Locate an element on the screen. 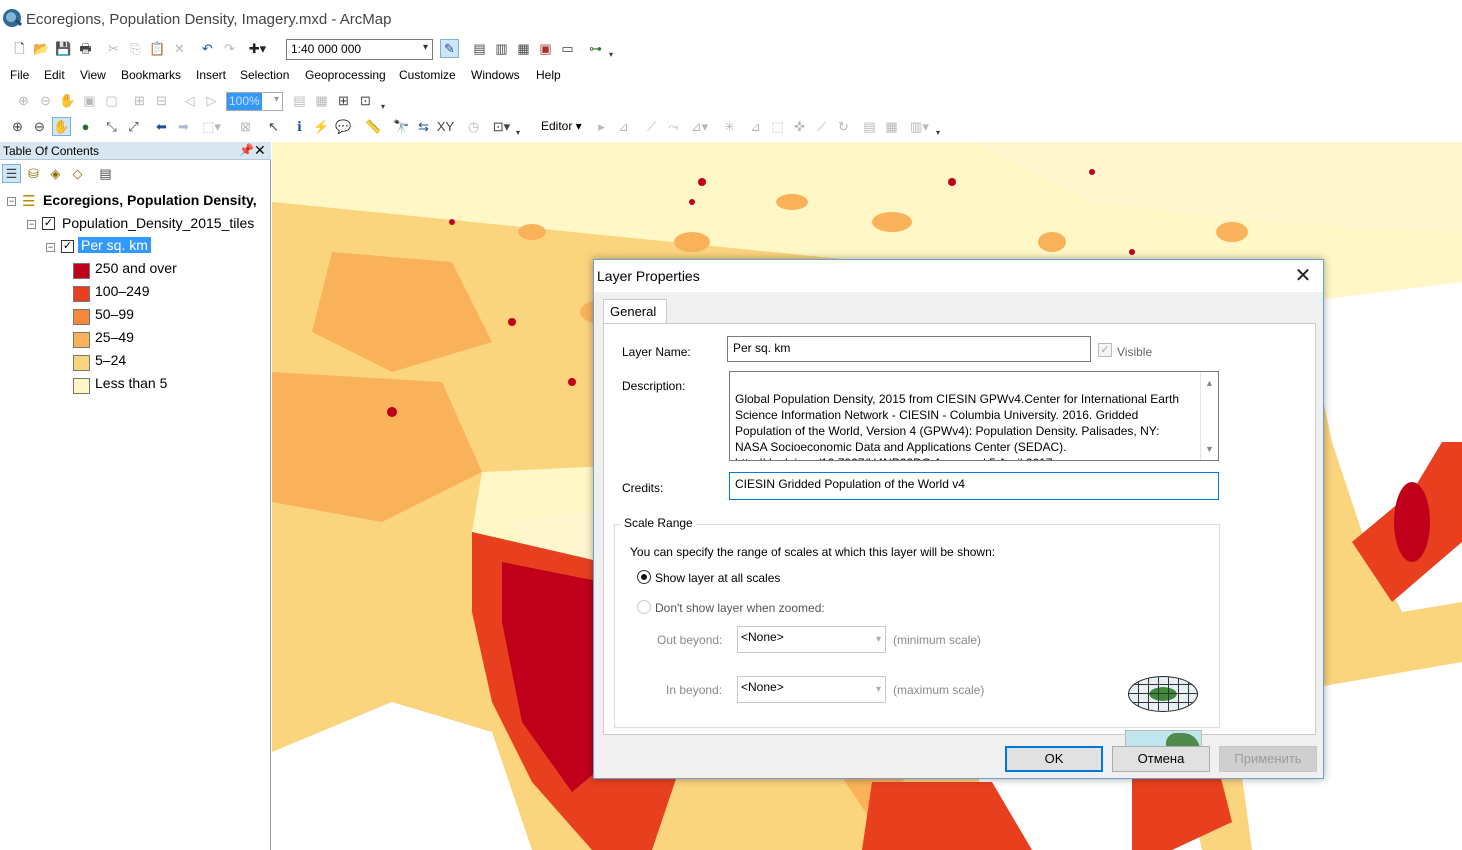 The image size is (1462, 850). layout-zoom-in-icon: ⊕ is located at coordinates (23, 100).